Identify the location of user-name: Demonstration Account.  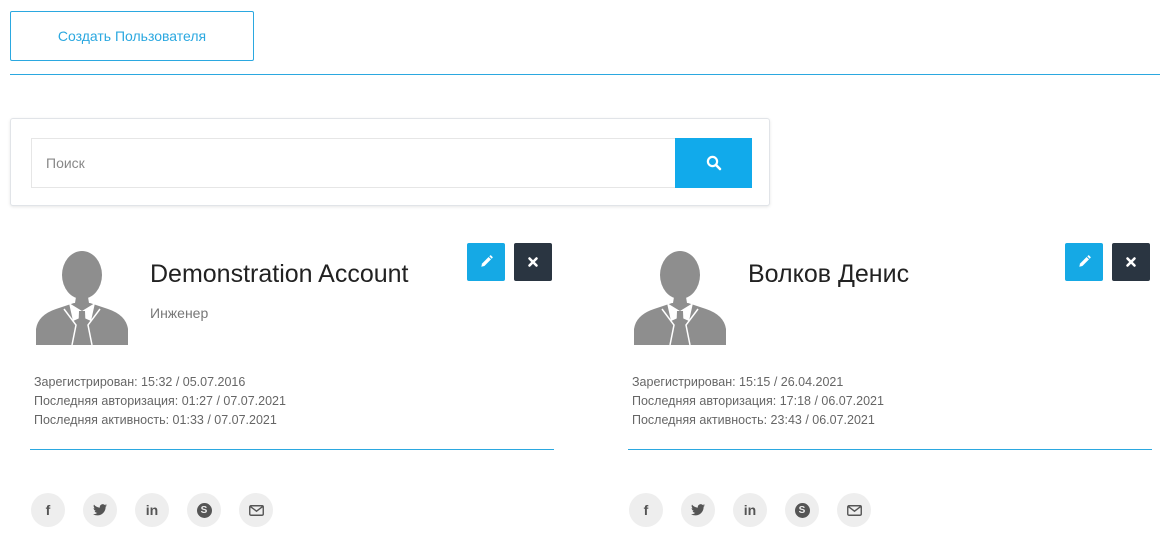
(279, 274).